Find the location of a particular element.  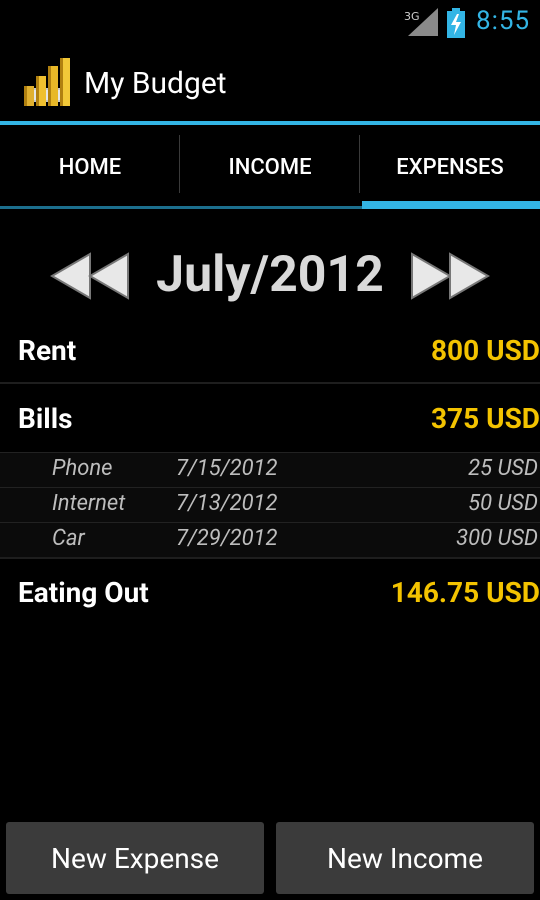

tab-label: HOME is located at coordinates (90, 167).